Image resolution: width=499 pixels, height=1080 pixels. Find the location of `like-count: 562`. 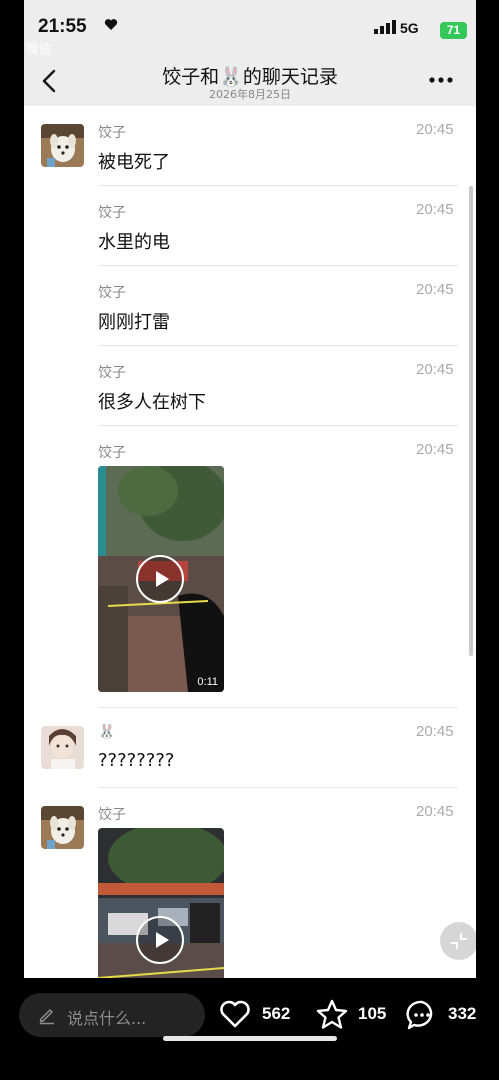

like-count: 562 is located at coordinates (276, 1013).